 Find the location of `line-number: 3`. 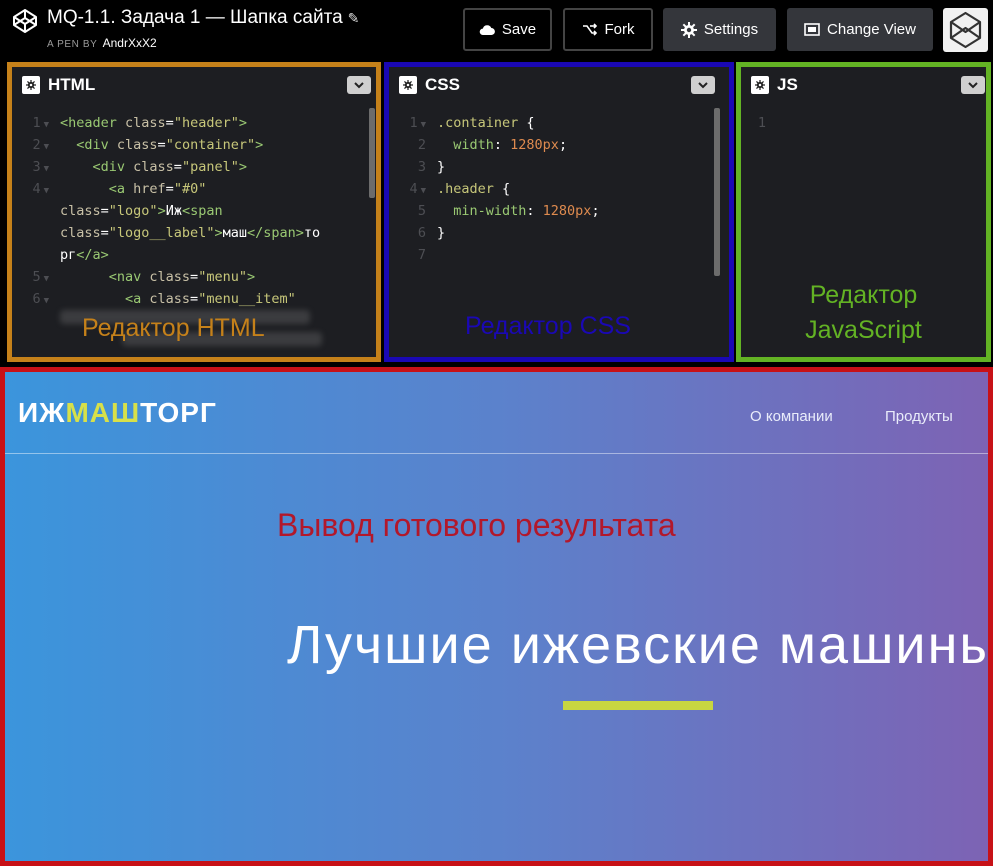

line-number: 3 is located at coordinates (421, 167).